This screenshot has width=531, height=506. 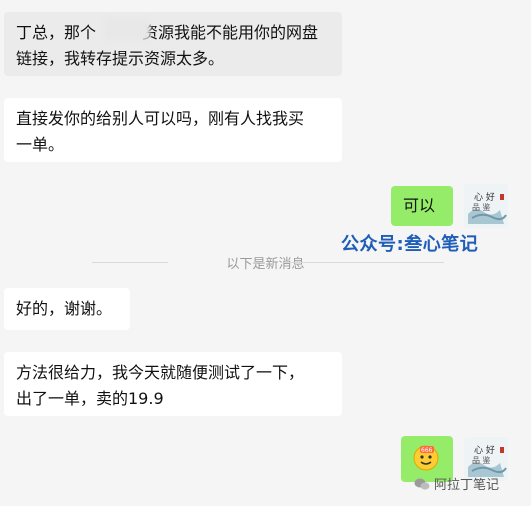 What do you see at coordinates (90, 398) in the screenshot?
I see `message-text: 出了一单，卖的19.9` at bounding box center [90, 398].